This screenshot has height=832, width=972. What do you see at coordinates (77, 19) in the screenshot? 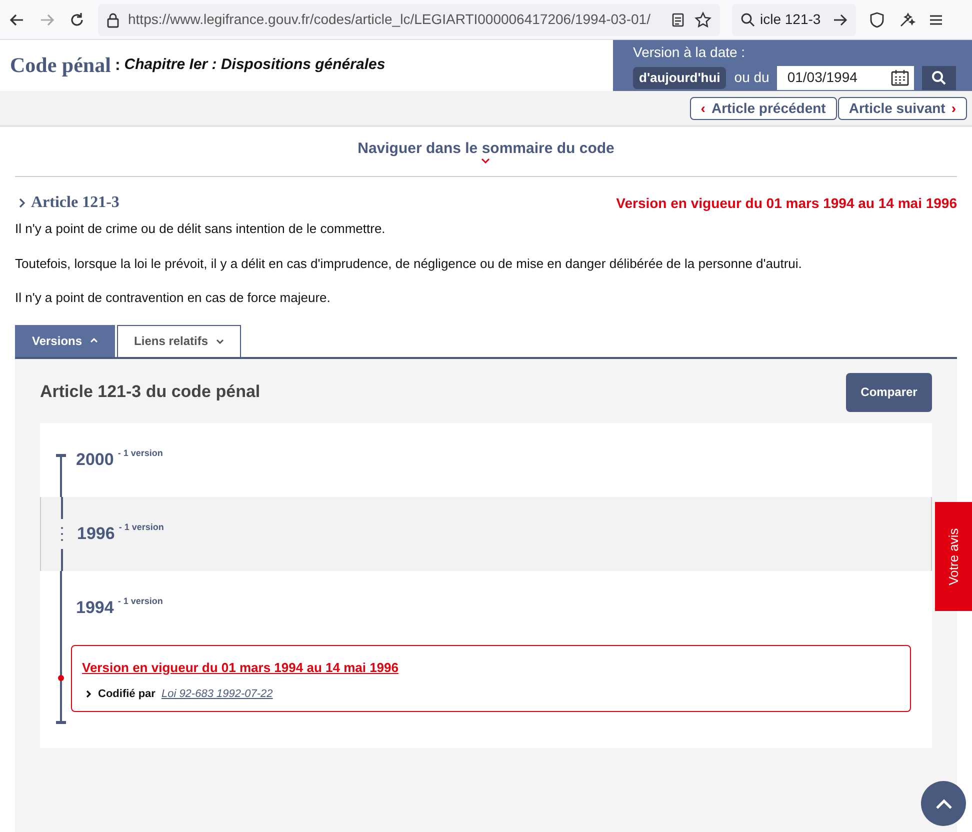
I see `reload-icon` at bounding box center [77, 19].